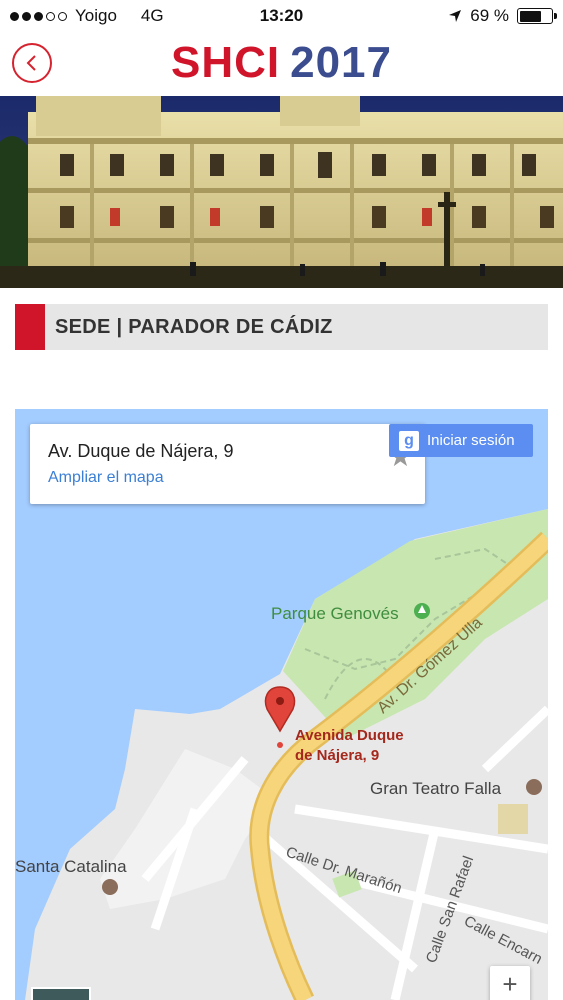 The image size is (563, 1000). Describe the element at coordinates (30, 327) in the screenshot. I see `section-accent-bar` at that location.